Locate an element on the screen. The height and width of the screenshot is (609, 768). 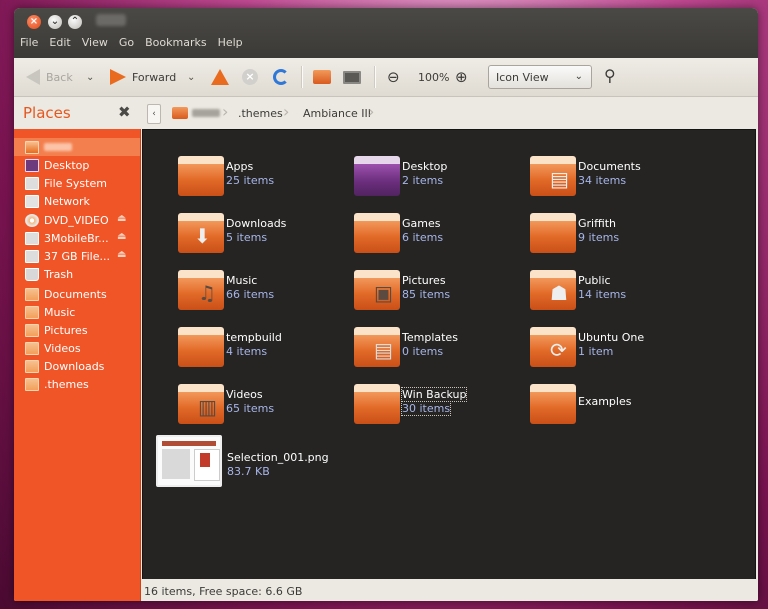
maximize-window-button: ⌃ is located at coordinates (75, 22).